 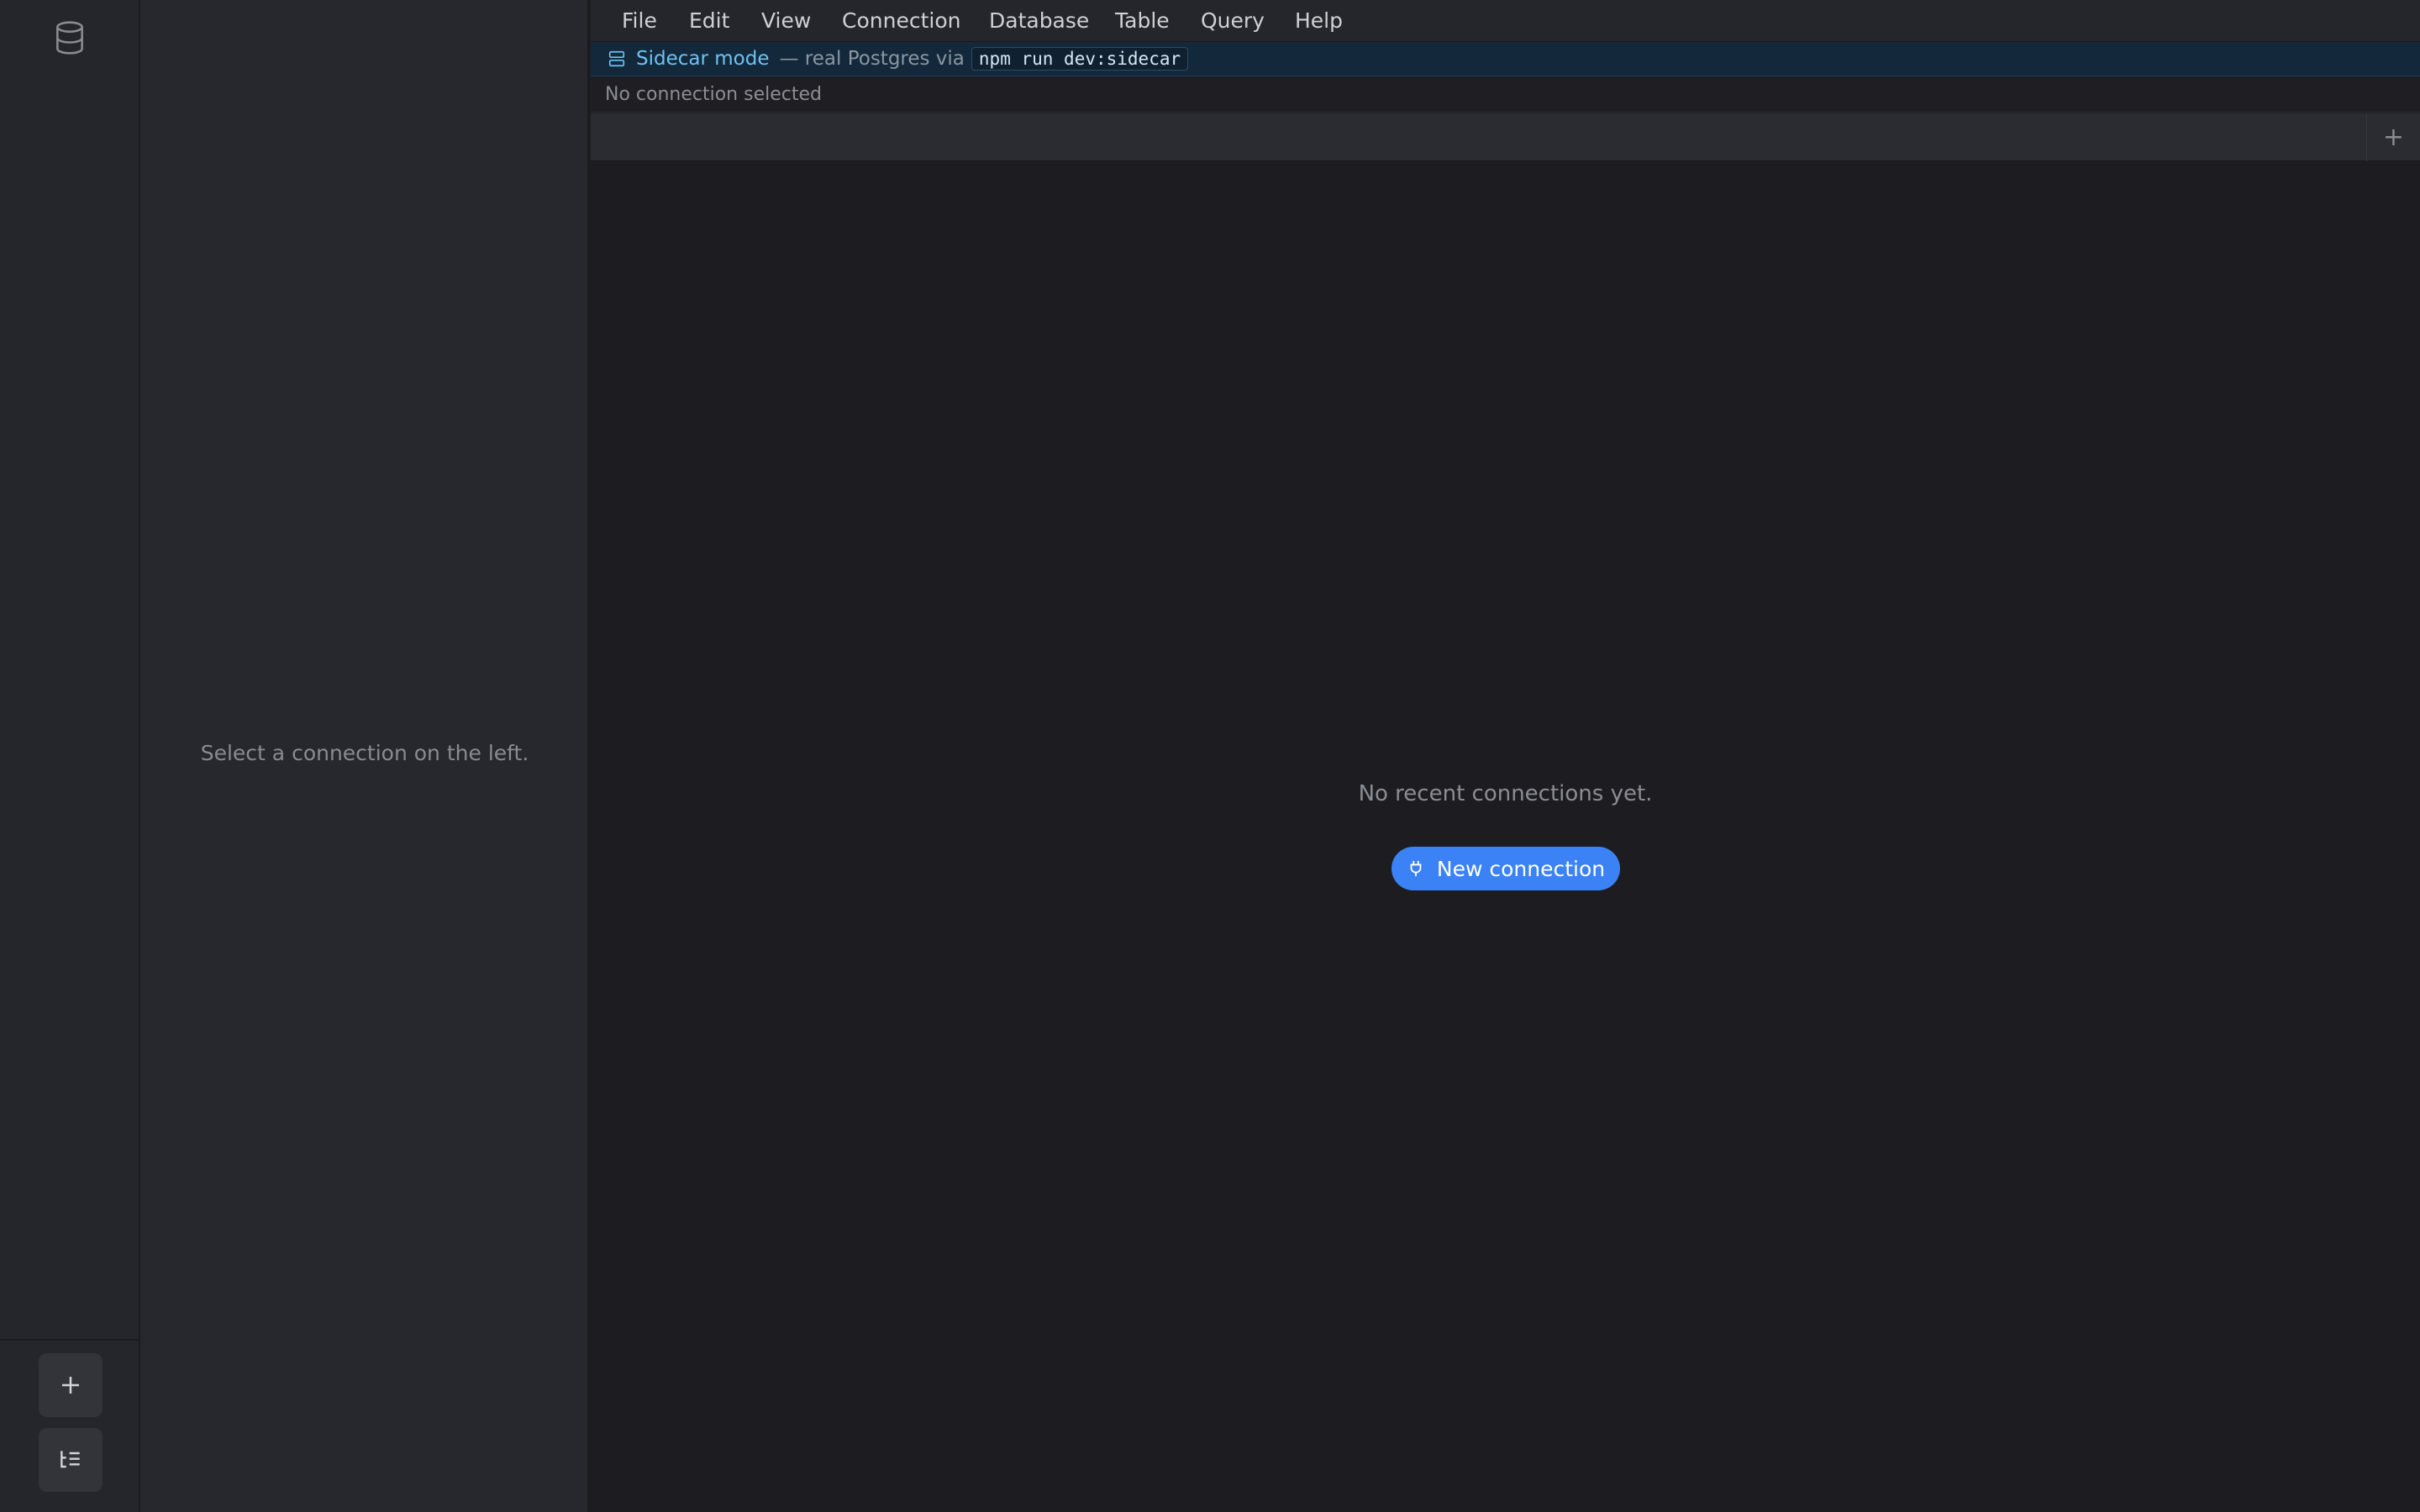 I want to click on menu-query: Query, so click(x=1233, y=20).